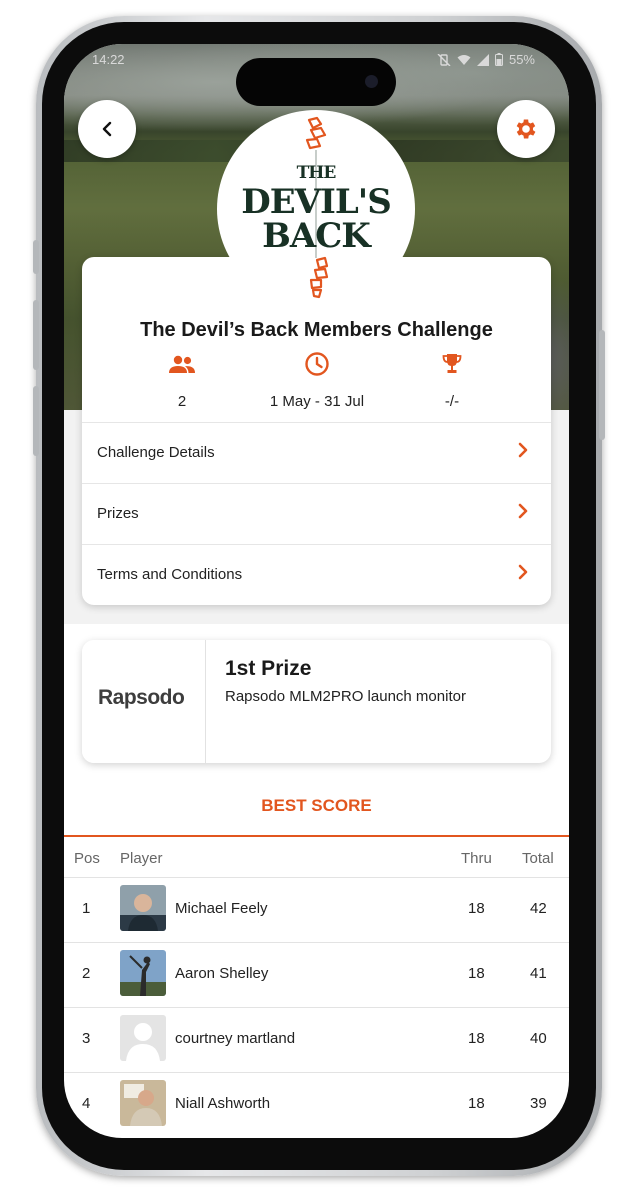  I want to click on row-total: 40, so click(538, 1038).